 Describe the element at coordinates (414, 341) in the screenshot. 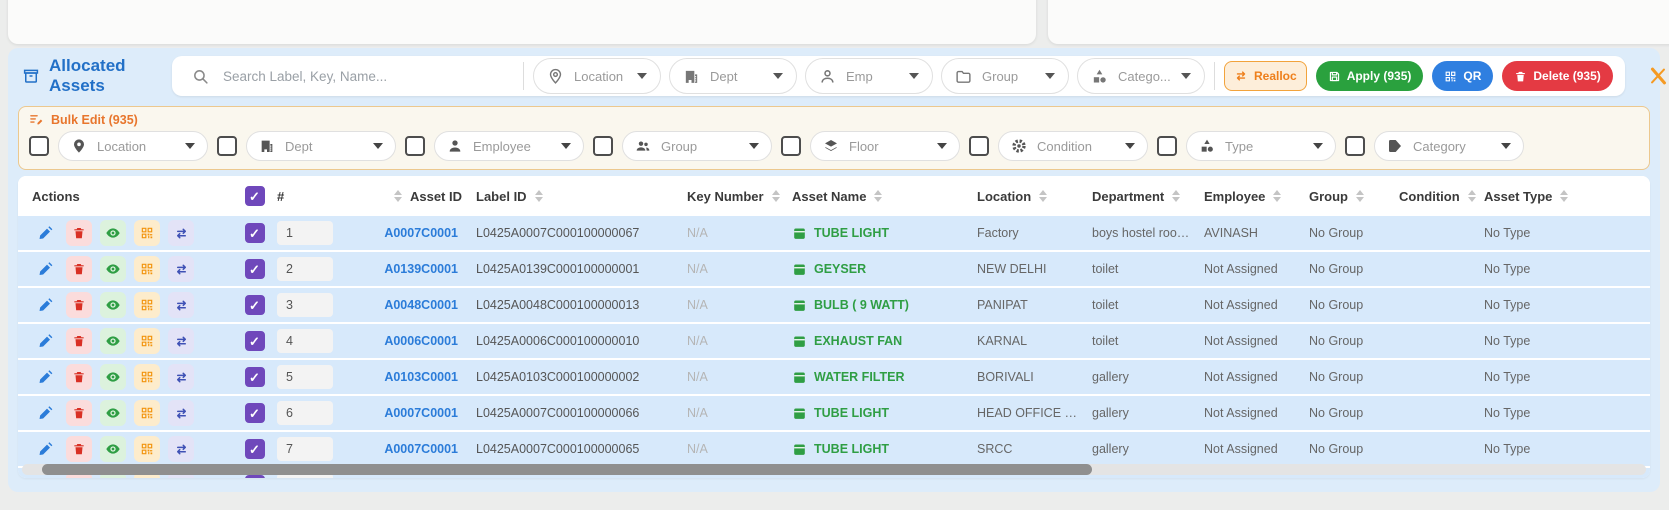

I see `cell-asset-id: A0006C0001` at that location.